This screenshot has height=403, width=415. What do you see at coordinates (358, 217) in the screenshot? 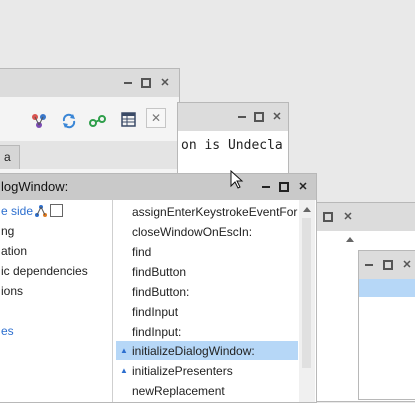
I see `right-window-a-titlebar` at bounding box center [358, 217].